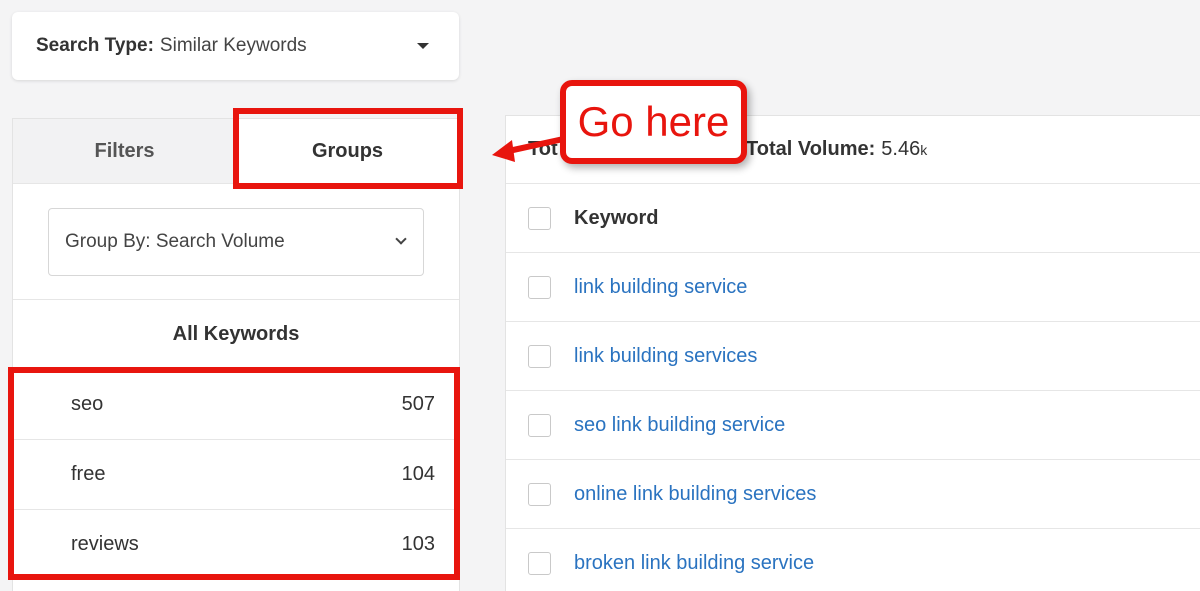 The height and width of the screenshot is (591, 1200). I want to click on keyword-link: seo link building service, so click(679, 425).